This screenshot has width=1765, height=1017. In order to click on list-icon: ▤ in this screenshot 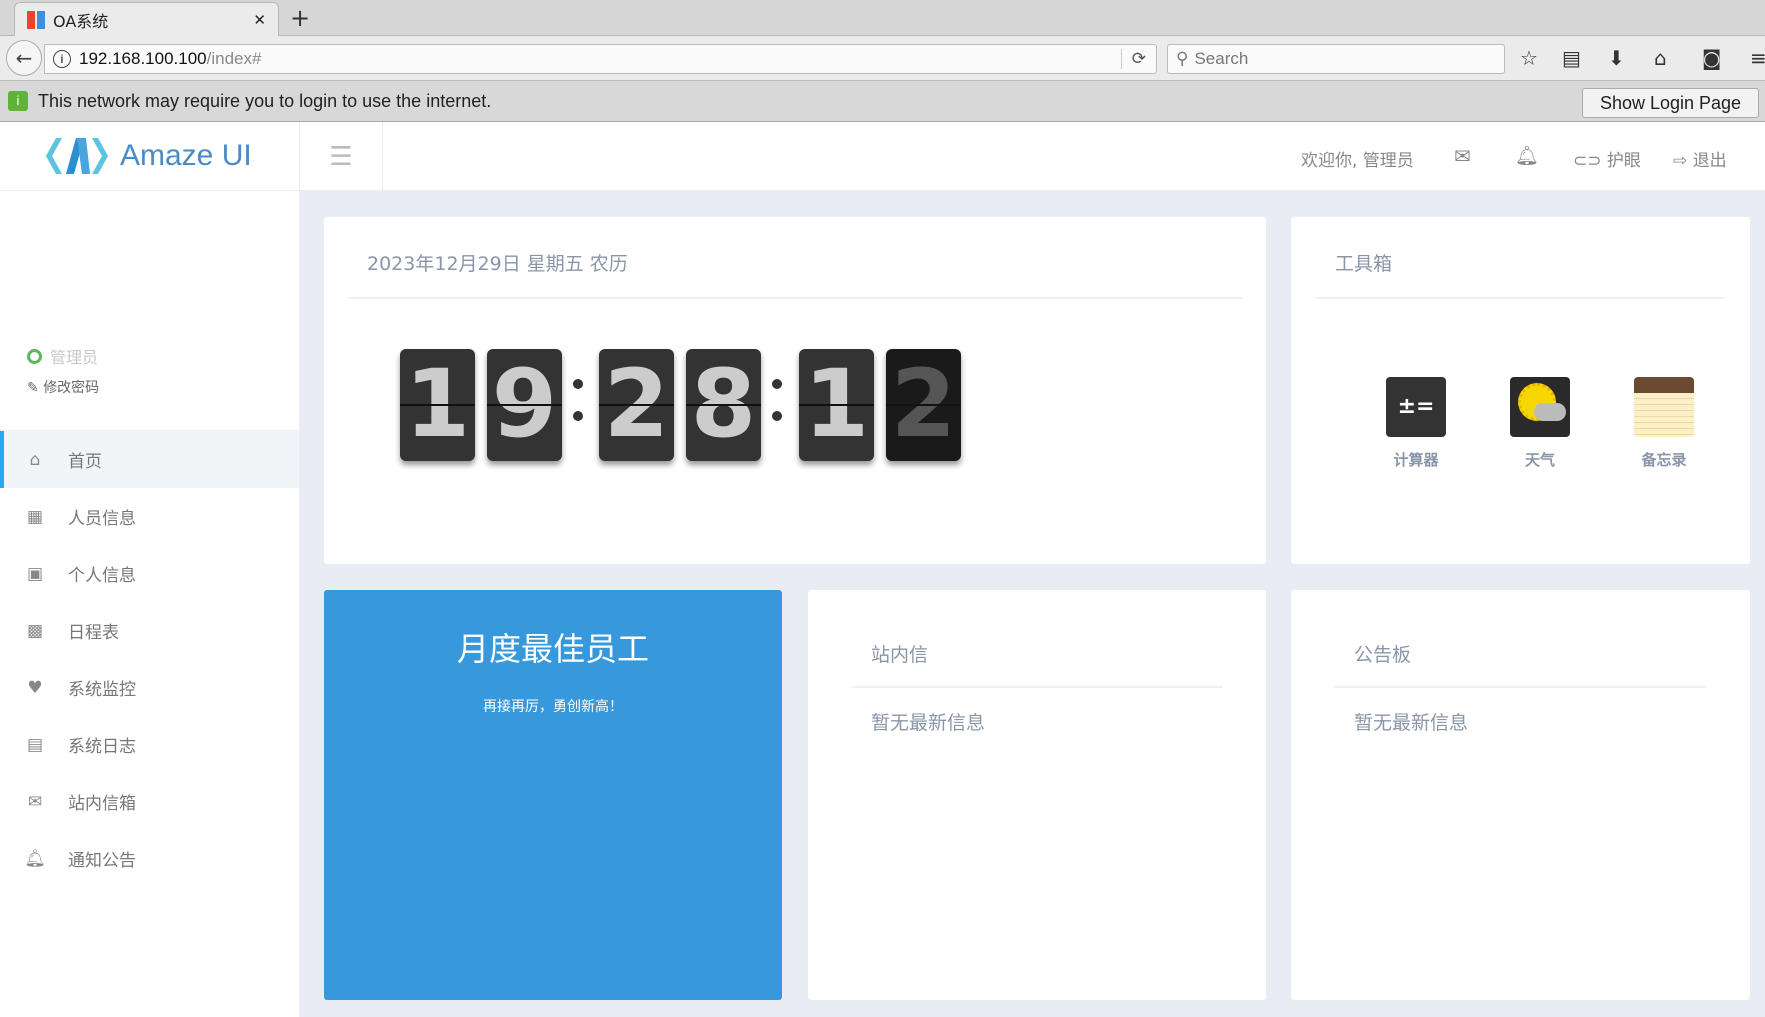, I will do `click(35, 744)`.